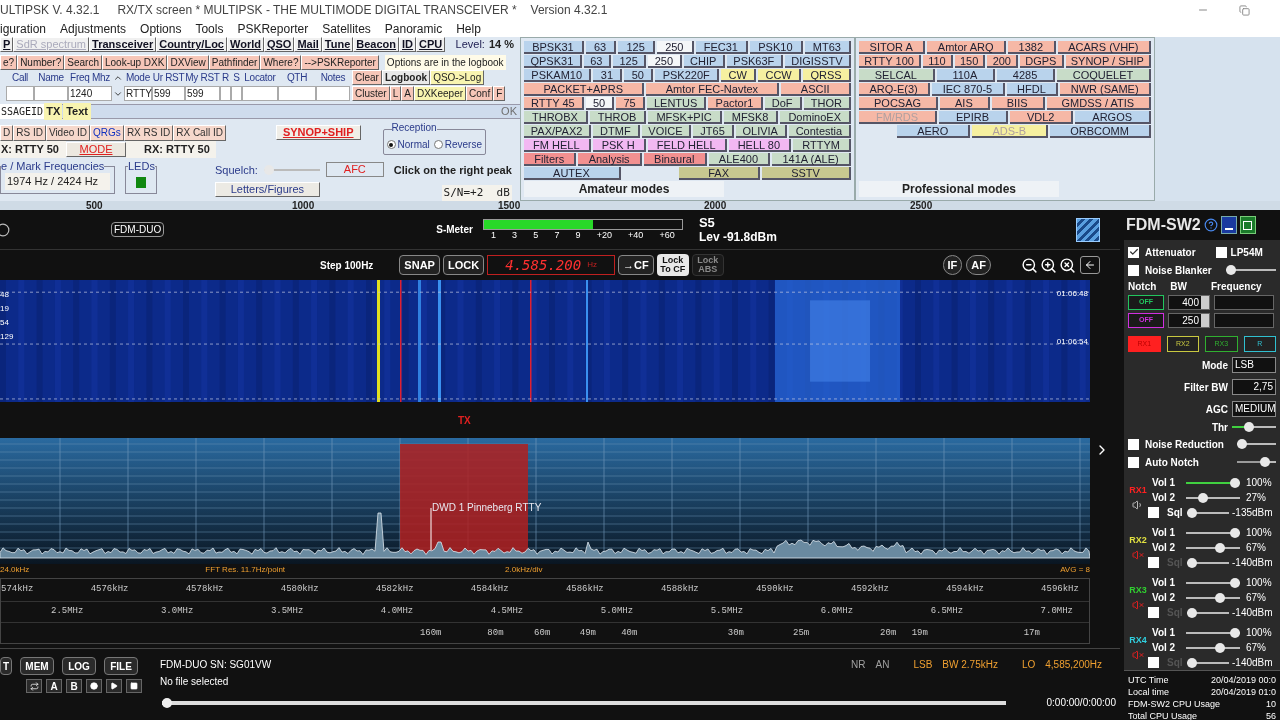 The image size is (1280, 720). What do you see at coordinates (413, 28) in the screenshot?
I see `menu-item: Panoramic` at bounding box center [413, 28].